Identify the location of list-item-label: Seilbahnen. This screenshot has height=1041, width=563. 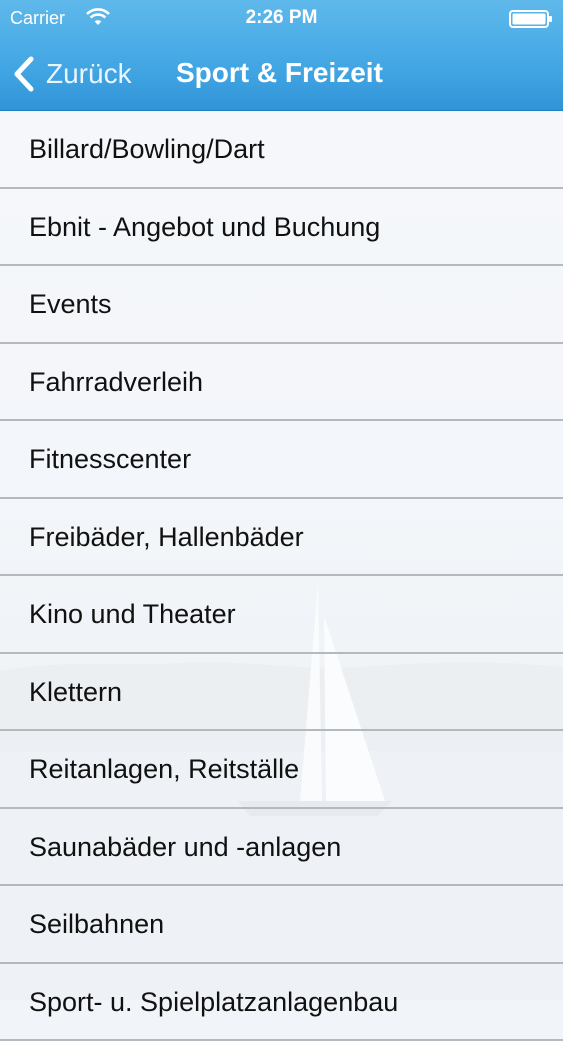
(96, 924).